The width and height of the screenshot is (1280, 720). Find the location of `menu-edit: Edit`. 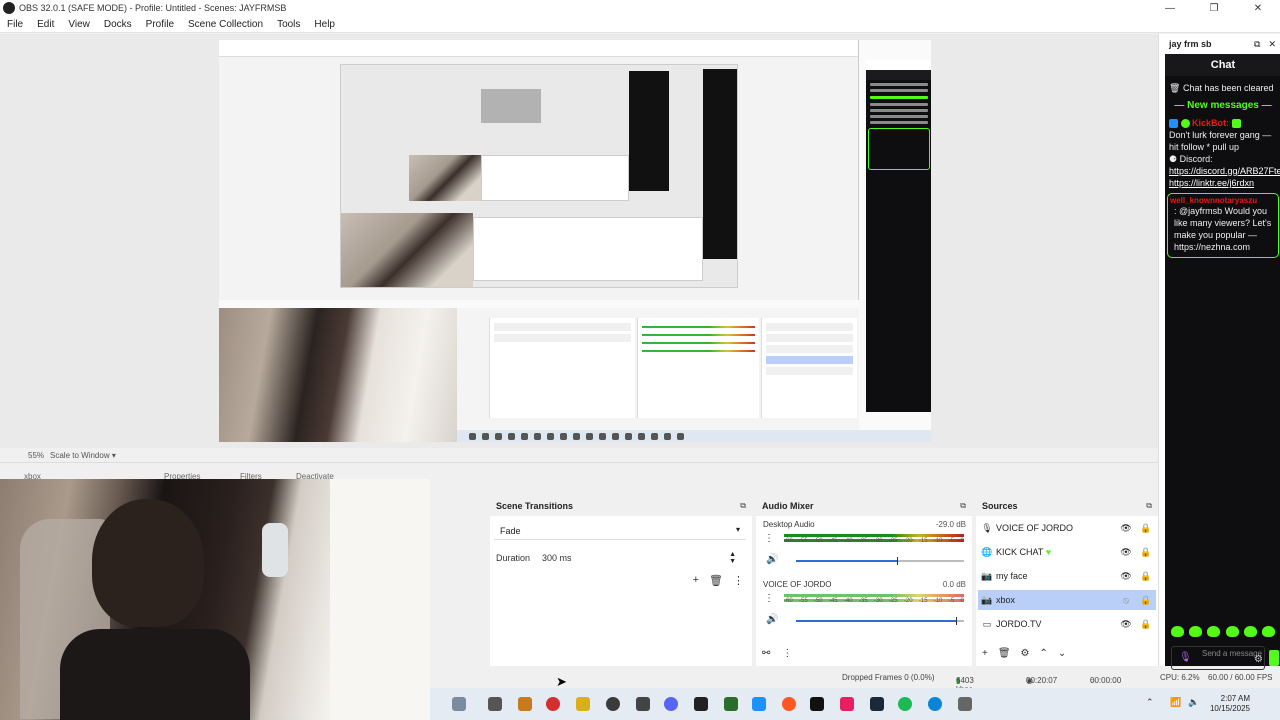

menu-edit: Edit is located at coordinates (45, 24).